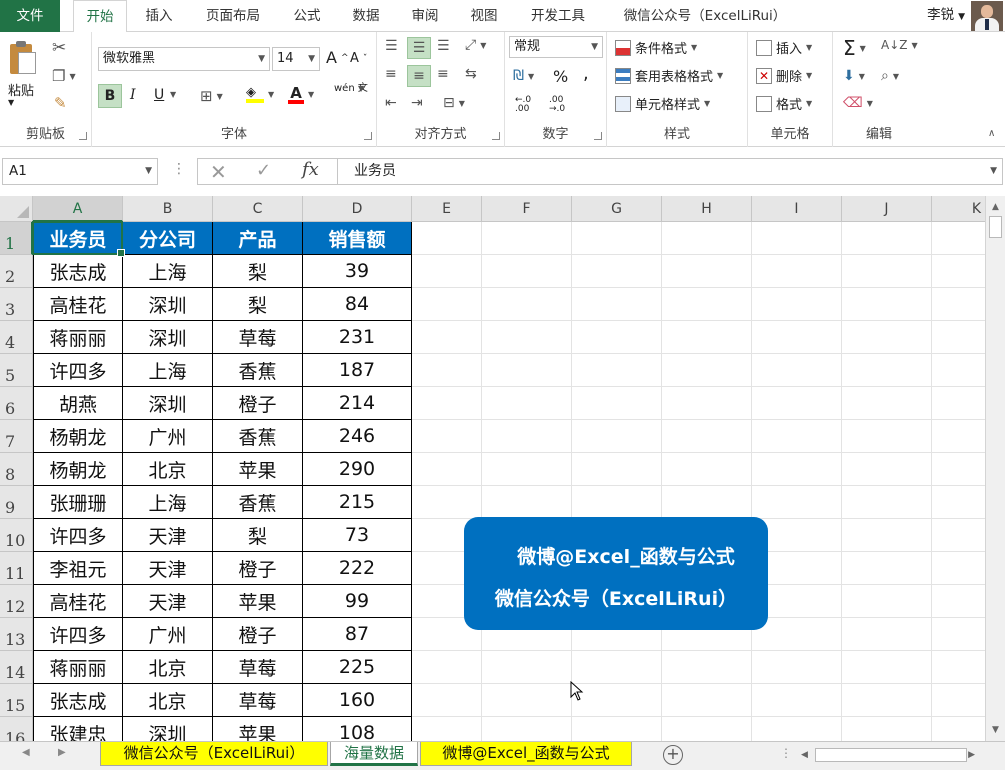 Image resolution: width=1005 pixels, height=770 pixels. Describe the element at coordinates (16, 238) in the screenshot. I see `row-header-1: 1` at that location.